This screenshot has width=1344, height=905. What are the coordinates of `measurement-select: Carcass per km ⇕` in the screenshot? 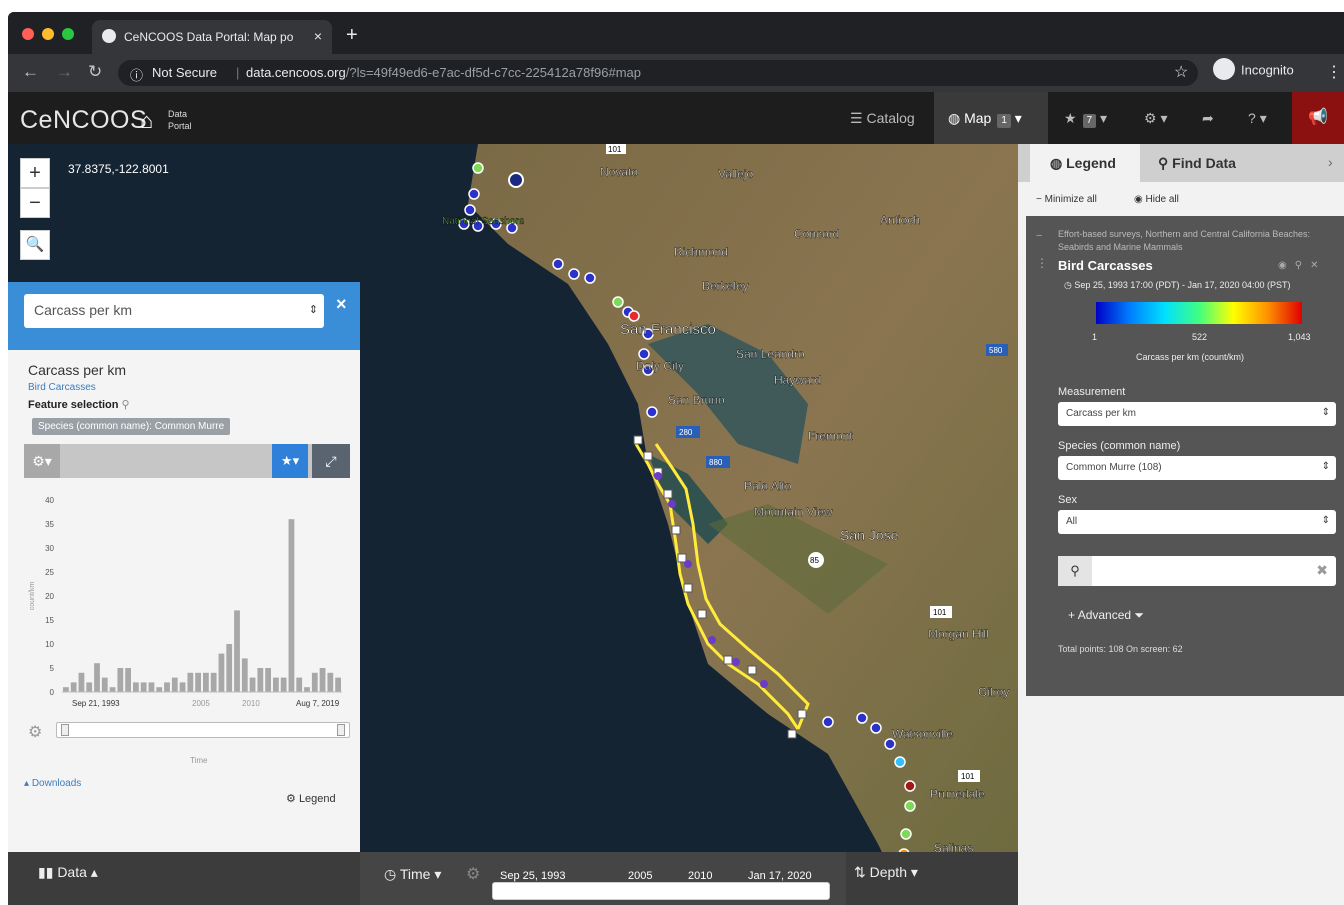 It's located at (174, 311).